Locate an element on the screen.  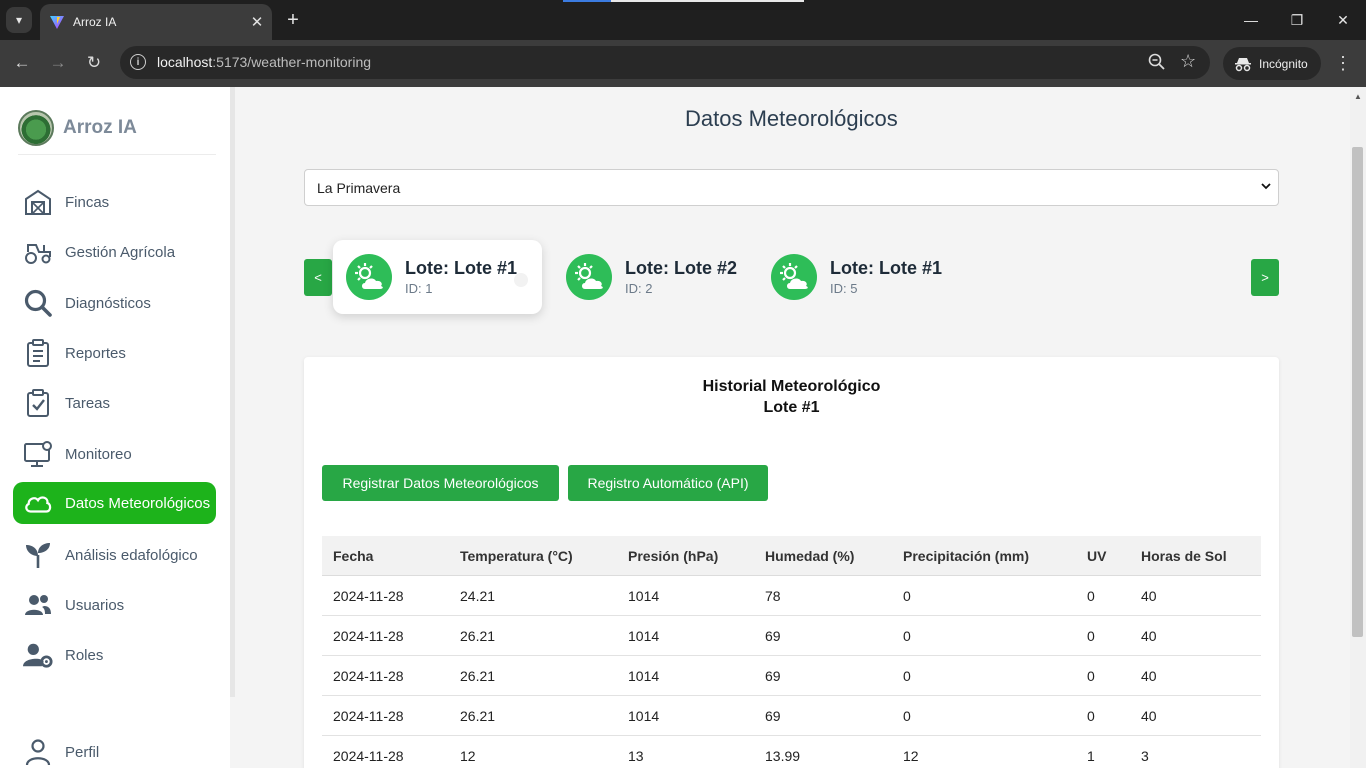
history-title: Historial Meteorológico Lote #1 is located at coordinates (791, 397).